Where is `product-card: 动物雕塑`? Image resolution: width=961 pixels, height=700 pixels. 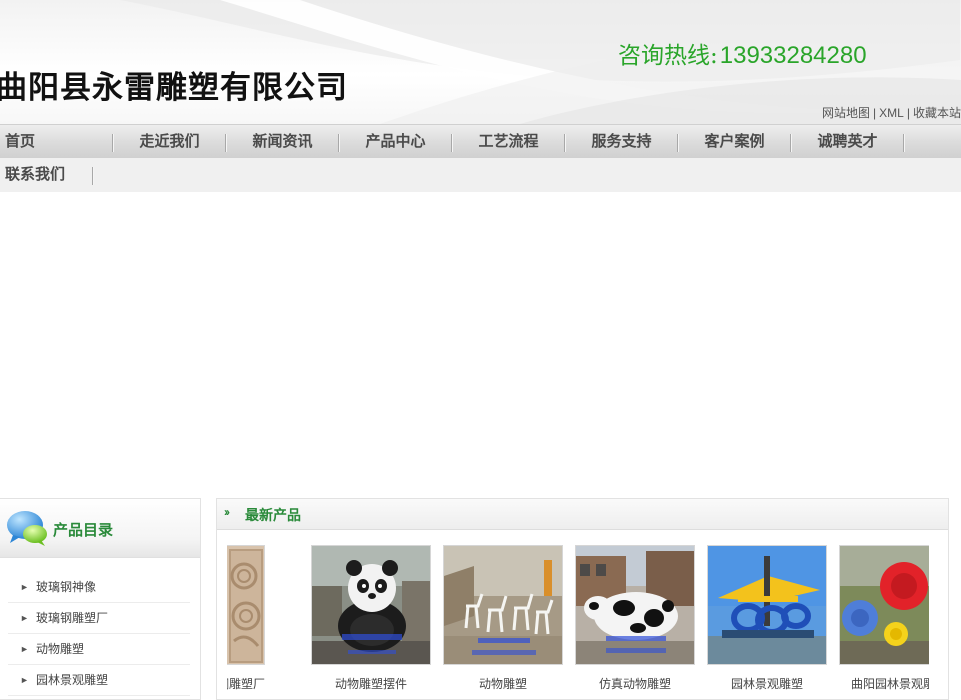
product-card: 动物雕塑 is located at coordinates (504, 622).